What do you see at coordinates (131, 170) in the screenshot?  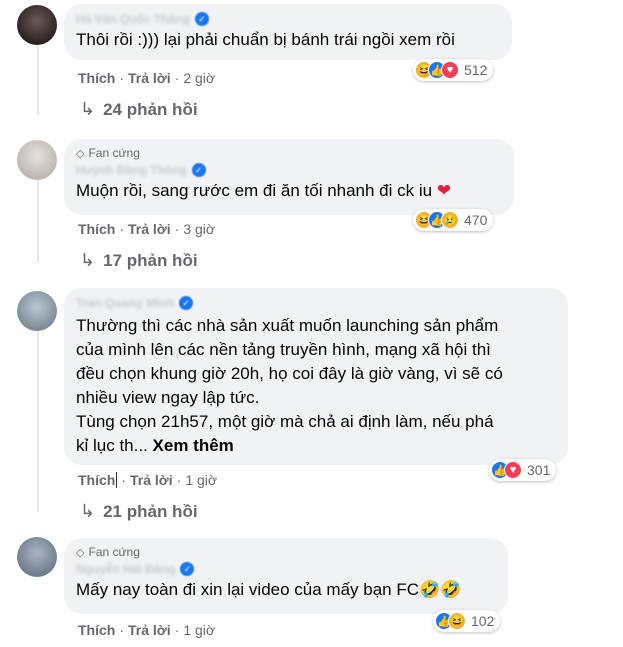 I see `comment-author: Huỳnh Đăng Thông` at bounding box center [131, 170].